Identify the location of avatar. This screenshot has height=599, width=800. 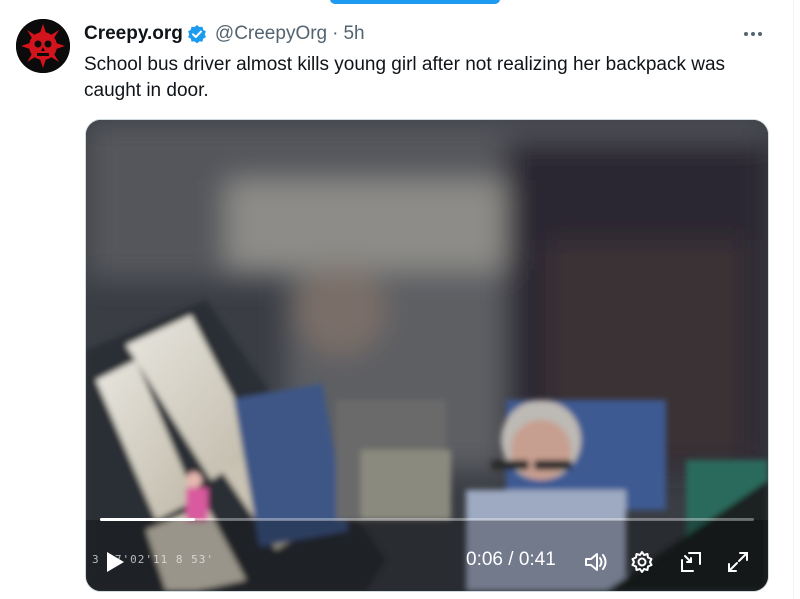
(43, 46).